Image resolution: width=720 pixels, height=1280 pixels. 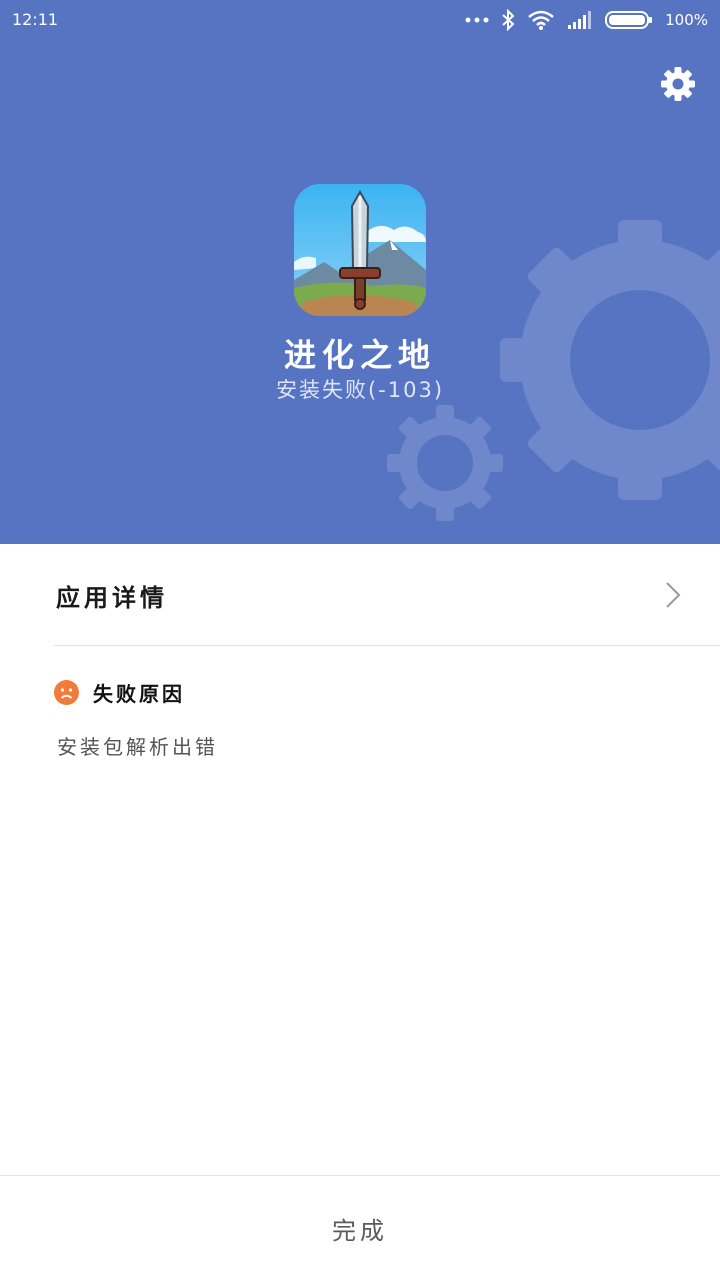 I want to click on done-button: 完成, so click(x=360, y=1228).